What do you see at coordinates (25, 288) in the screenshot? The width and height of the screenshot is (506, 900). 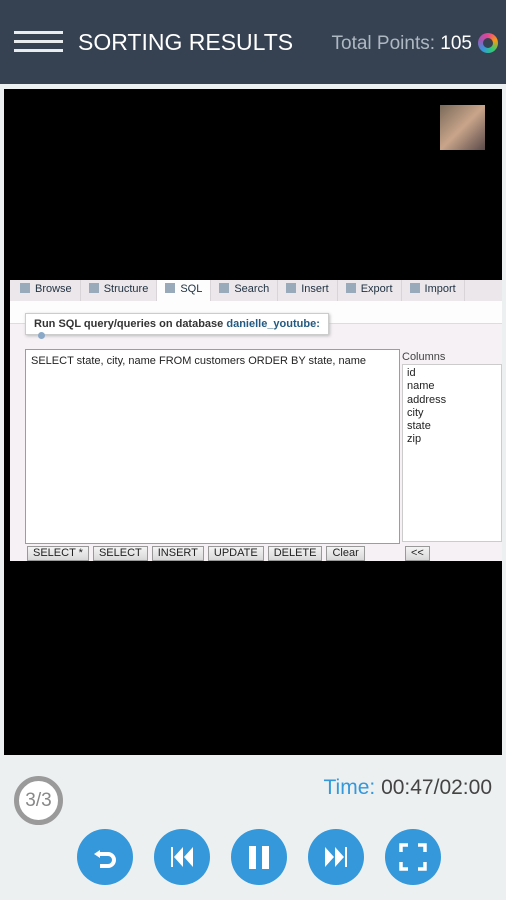 I see `browse-icon` at bounding box center [25, 288].